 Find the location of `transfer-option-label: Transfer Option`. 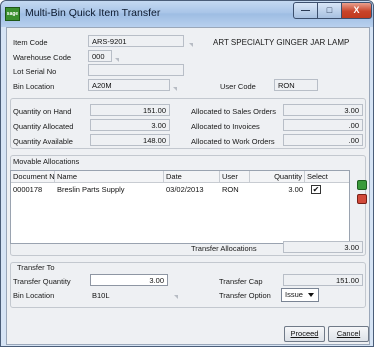

transfer-option-label: Transfer Option is located at coordinates (245, 295).